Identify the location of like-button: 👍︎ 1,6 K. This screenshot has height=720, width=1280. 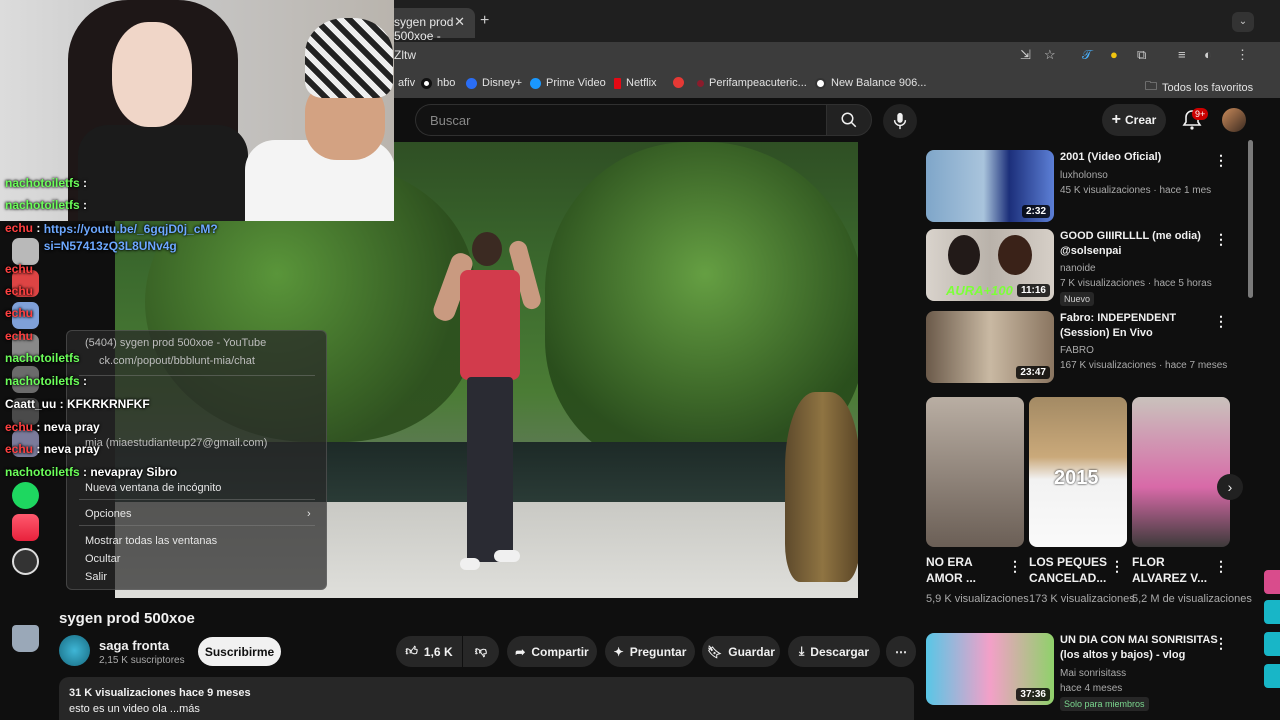
(429, 651).